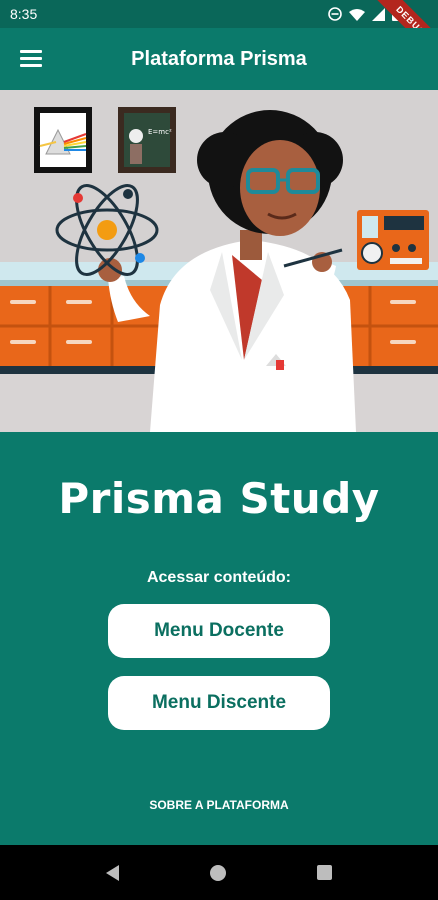 This screenshot has height=900, width=438. Describe the element at coordinates (160, 132) in the screenshot. I see `svg-text: E=mc²` at that location.